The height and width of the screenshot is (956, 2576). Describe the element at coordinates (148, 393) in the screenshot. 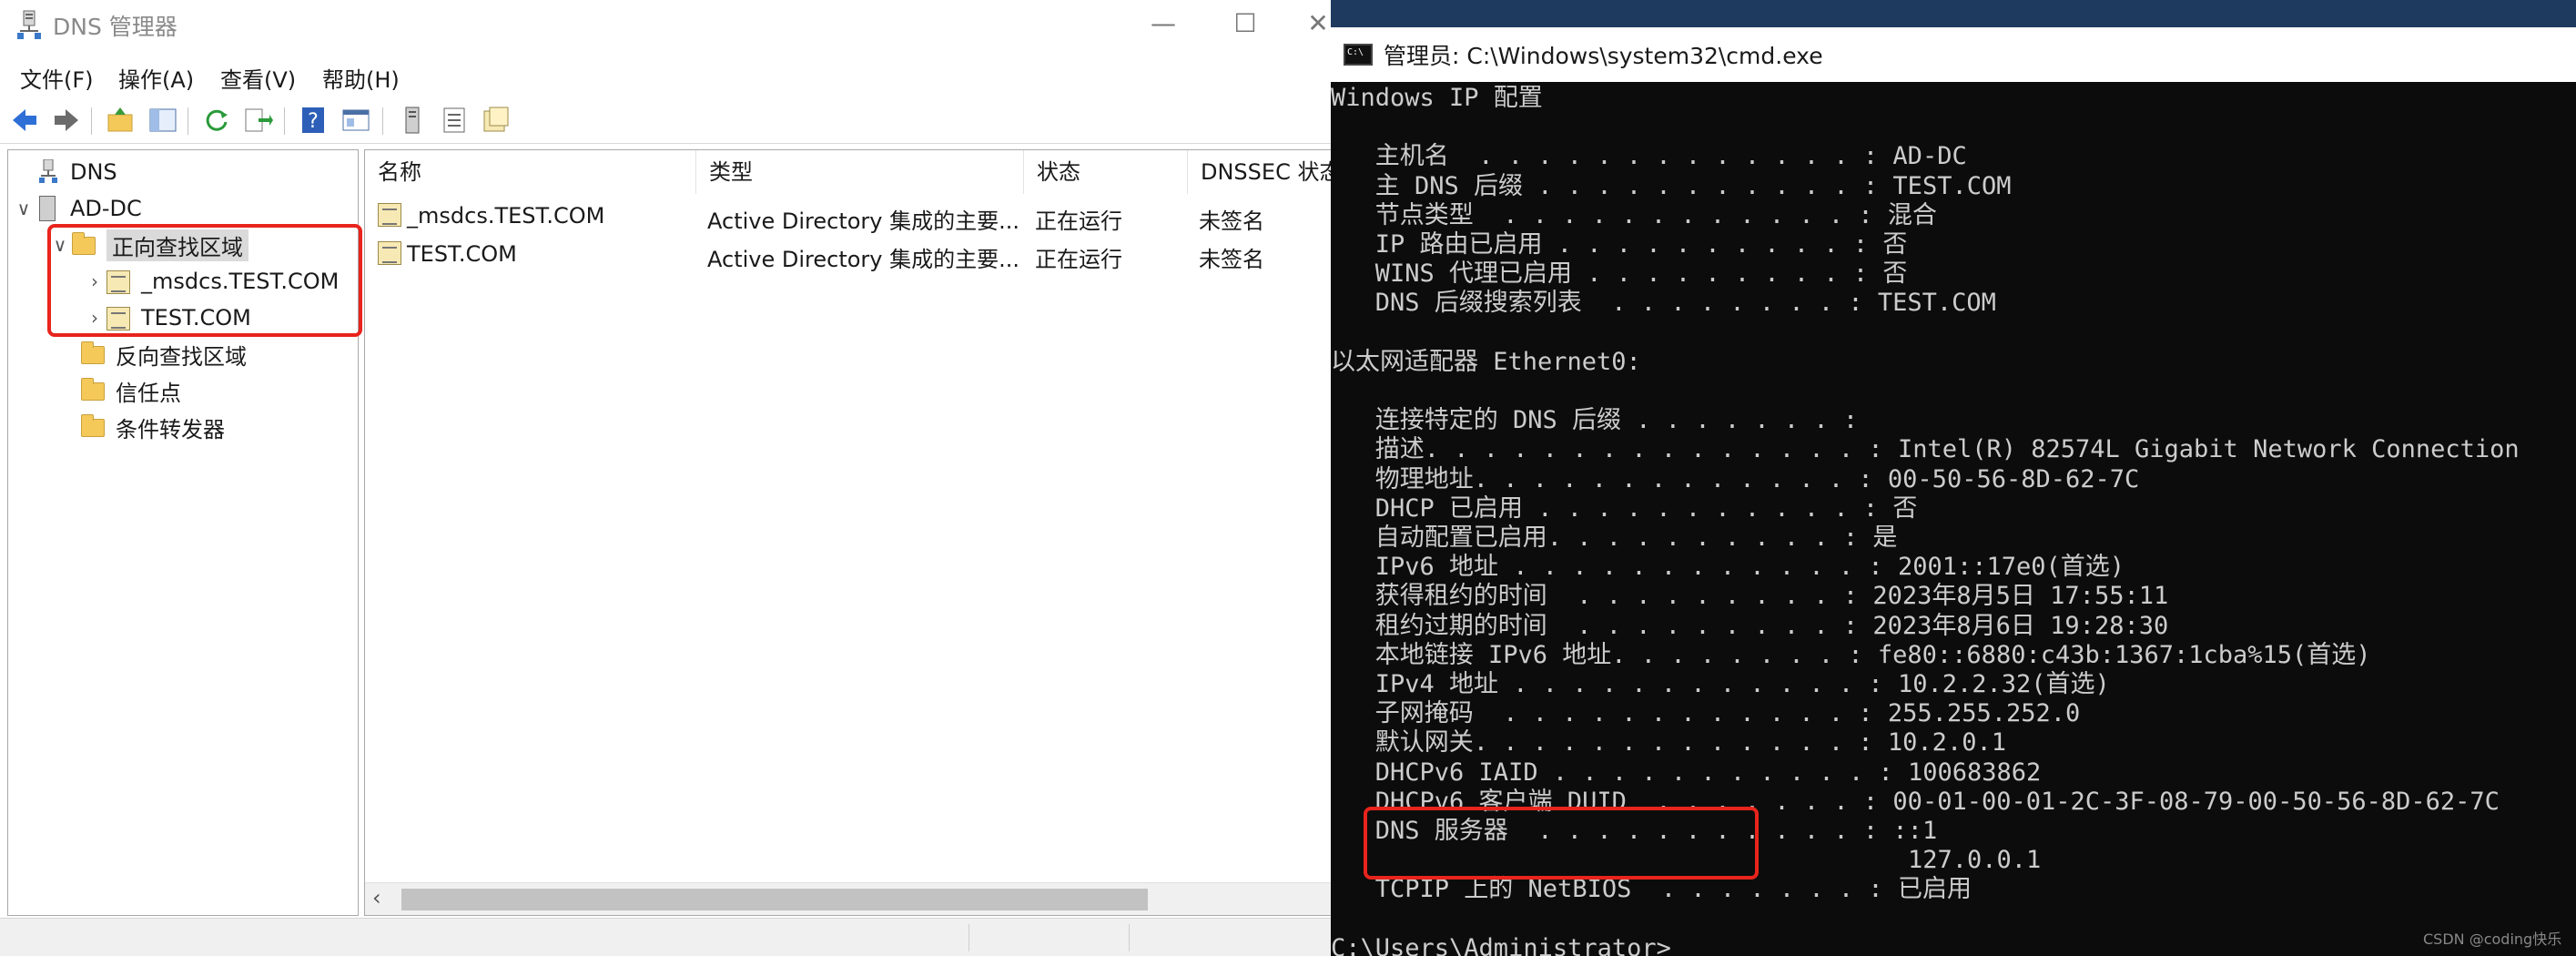

I see `tree-item-label: 信任点` at that location.